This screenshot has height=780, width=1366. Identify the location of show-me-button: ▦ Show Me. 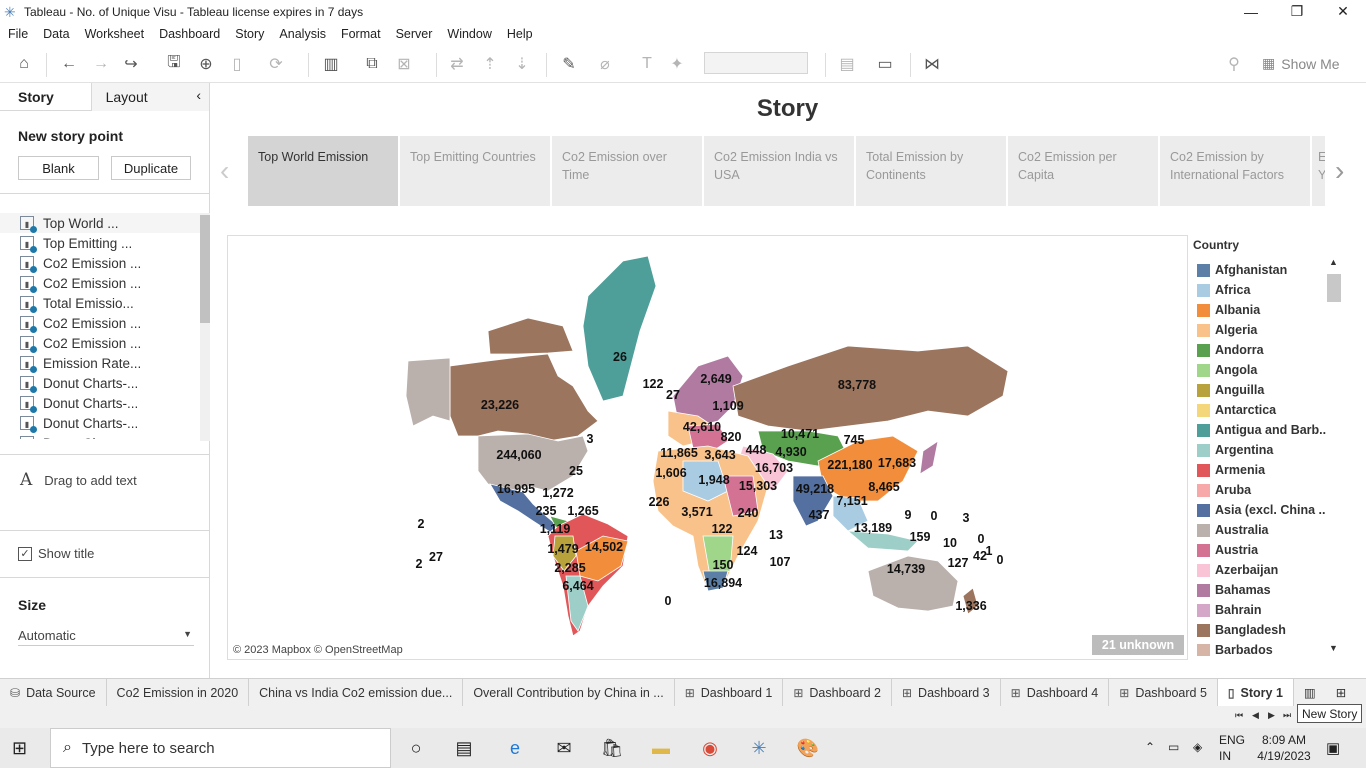
(1301, 63).